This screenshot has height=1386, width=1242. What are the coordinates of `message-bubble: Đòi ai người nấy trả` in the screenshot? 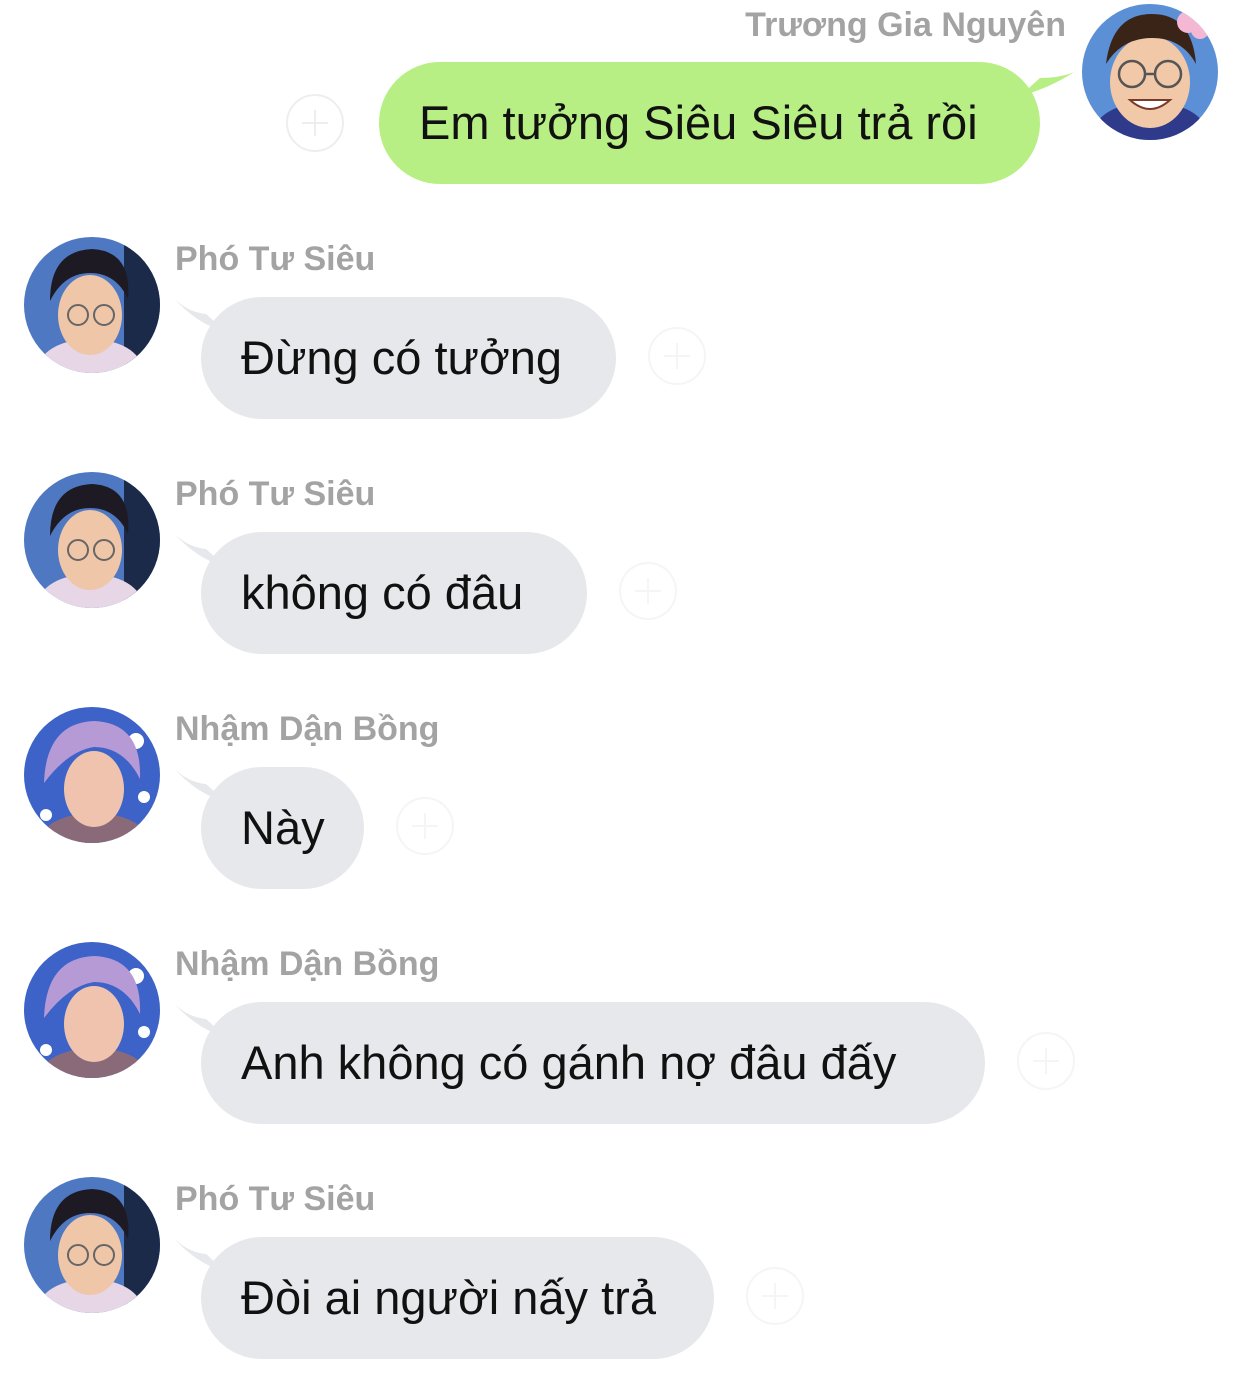 It's located at (457, 1298).